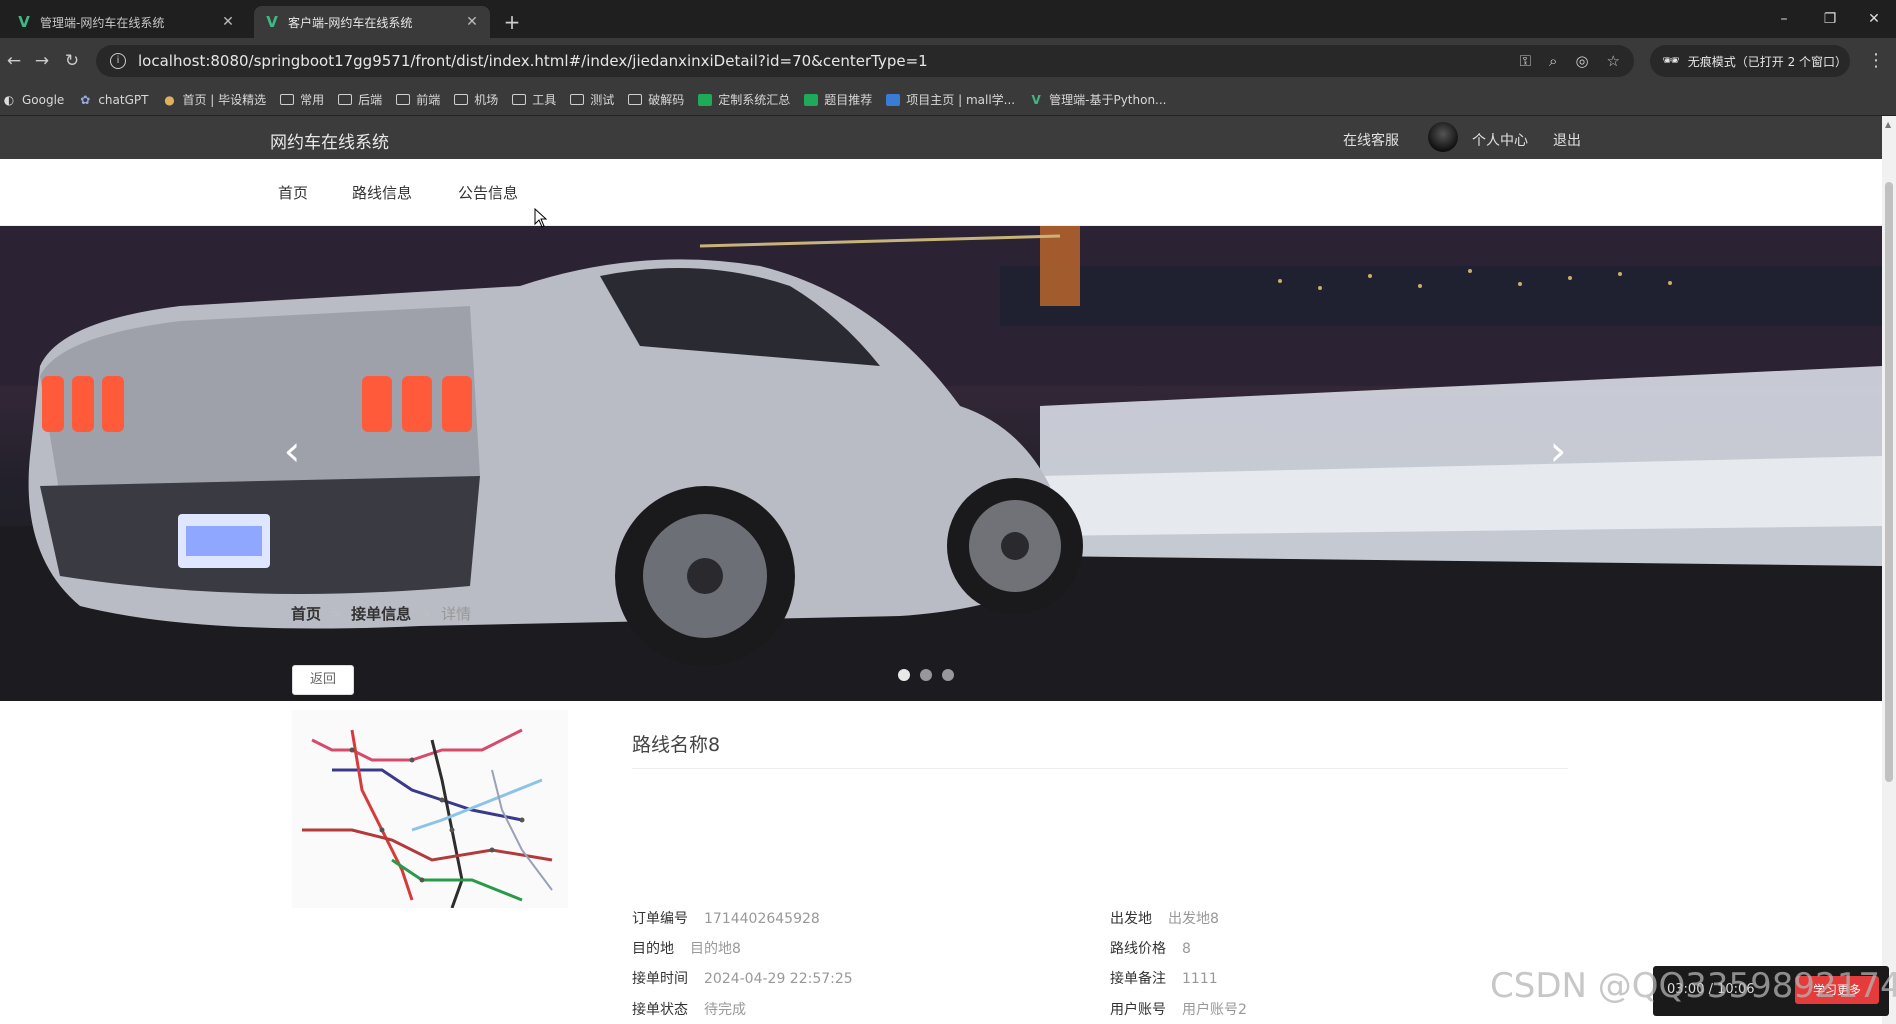 Image resolution: width=1896 pixels, height=1024 pixels. Describe the element at coordinates (1193, 919) in the screenshot. I see `field-value: 出发地8` at that location.